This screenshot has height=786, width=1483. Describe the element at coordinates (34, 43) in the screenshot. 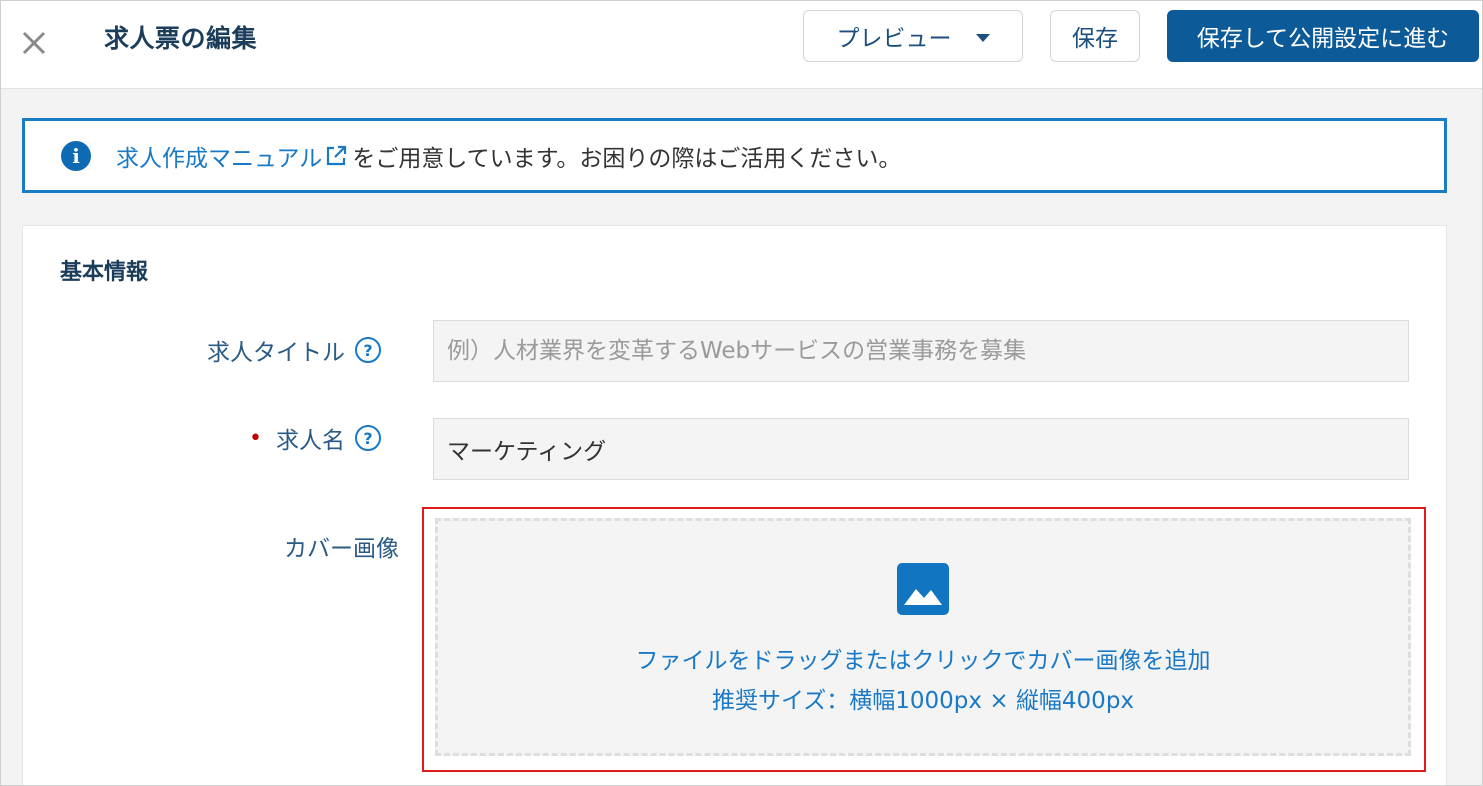

I see `close-icon` at that location.